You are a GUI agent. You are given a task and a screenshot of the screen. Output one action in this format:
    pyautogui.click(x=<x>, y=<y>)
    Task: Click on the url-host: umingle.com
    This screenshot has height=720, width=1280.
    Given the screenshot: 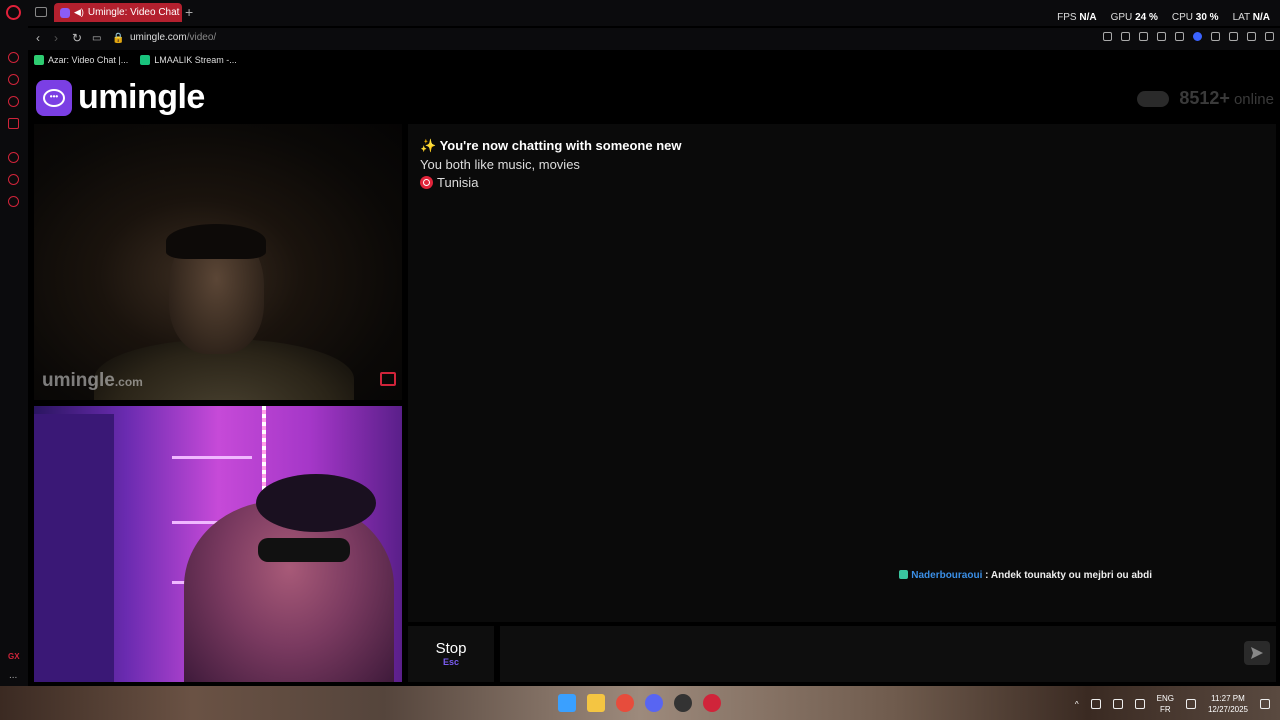 What is the action you would take?
    pyautogui.click(x=158, y=37)
    